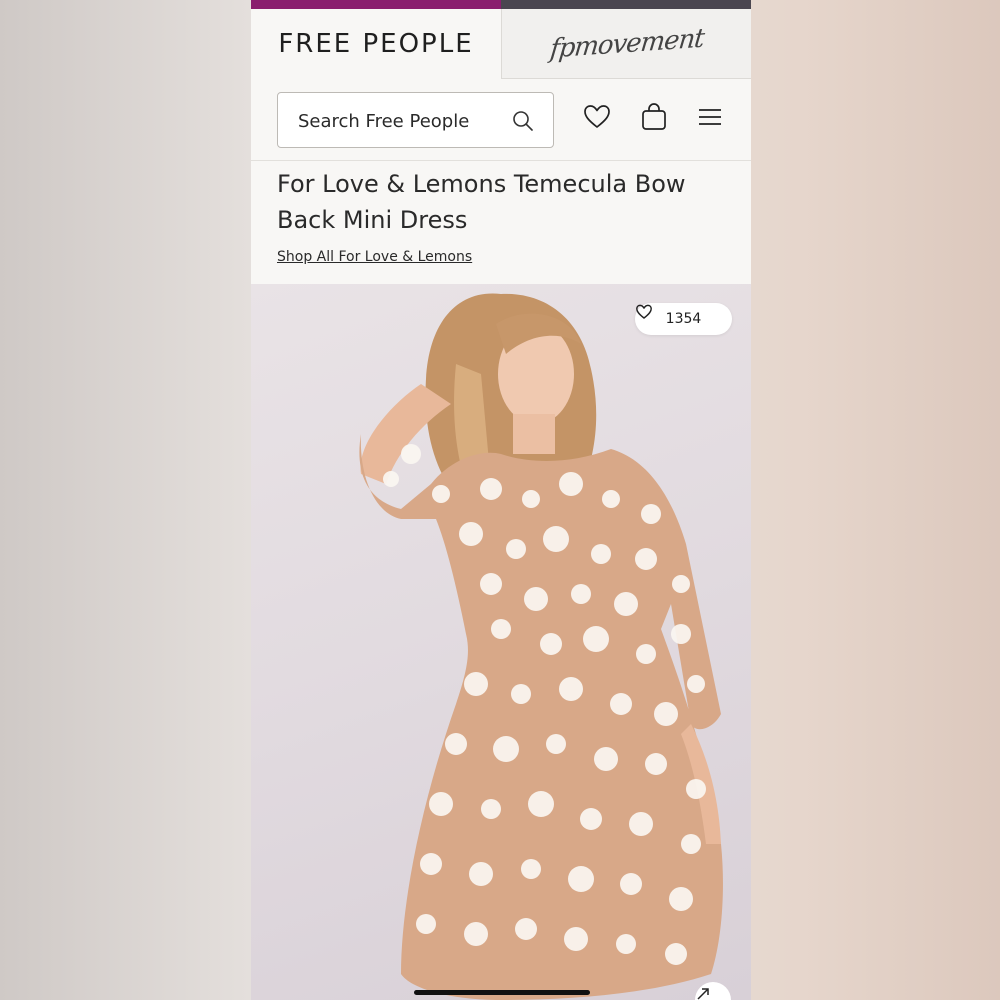 The image size is (1000, 1000). I want to click on active-tab-indicator, so click(376, 4).